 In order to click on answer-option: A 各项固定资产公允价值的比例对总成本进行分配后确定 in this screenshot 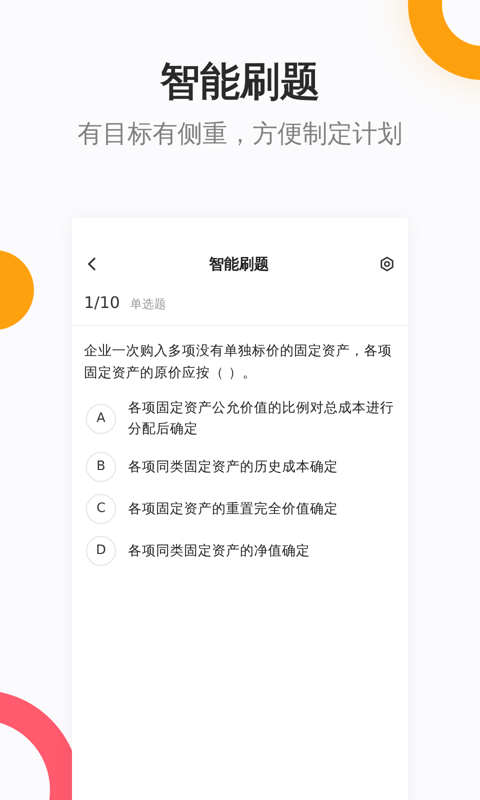, I will do `click(240, 419)`.